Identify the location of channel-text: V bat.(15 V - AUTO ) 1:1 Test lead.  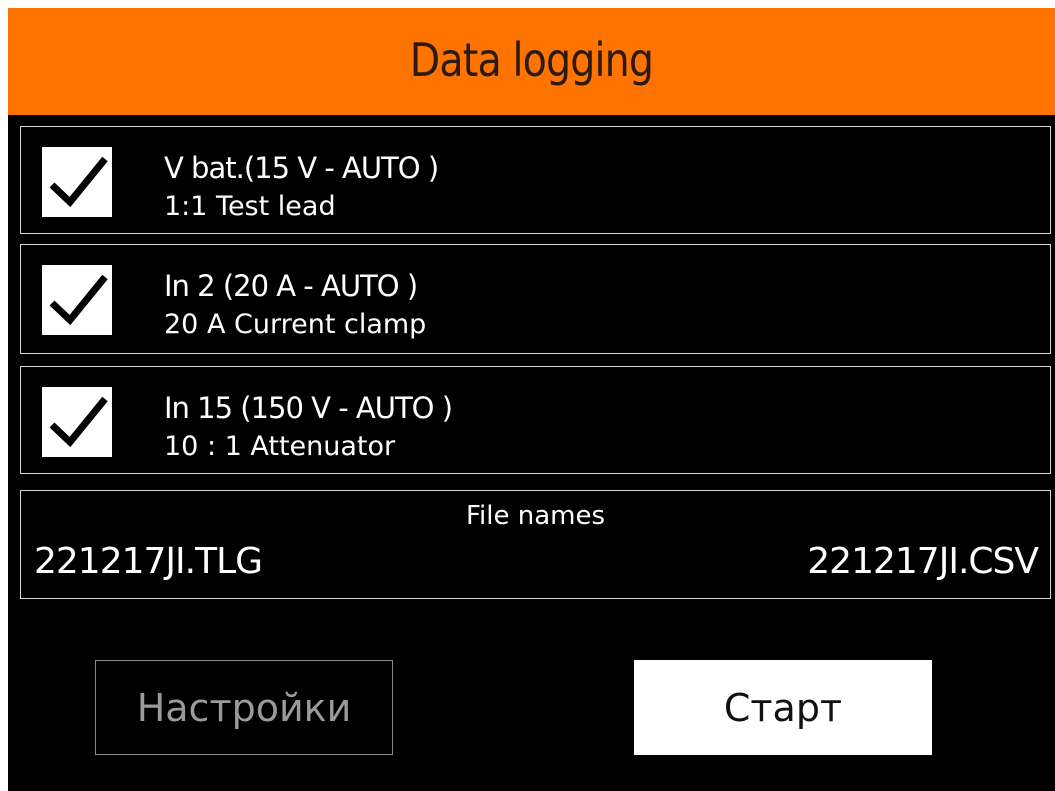
(301, 188).